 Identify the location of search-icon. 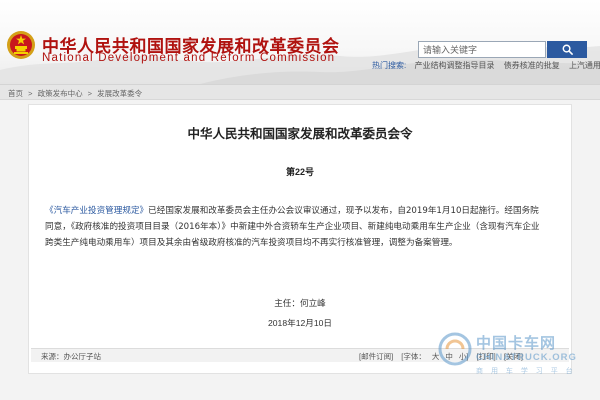
(567, 49).